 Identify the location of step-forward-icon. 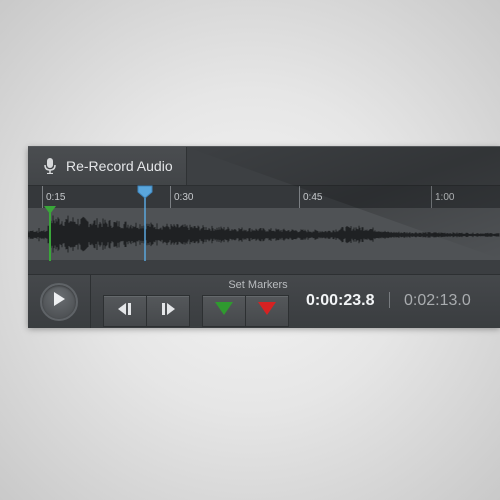
(168, 311).